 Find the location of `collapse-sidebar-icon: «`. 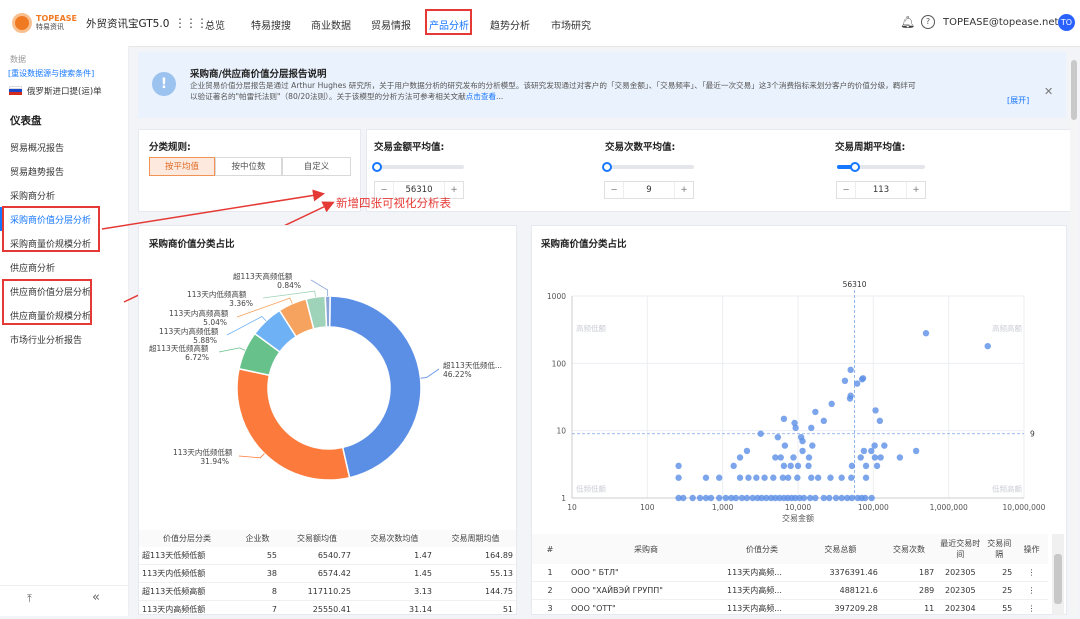

collapse-sidebar-icon: « is located at coordinates (96, 597).